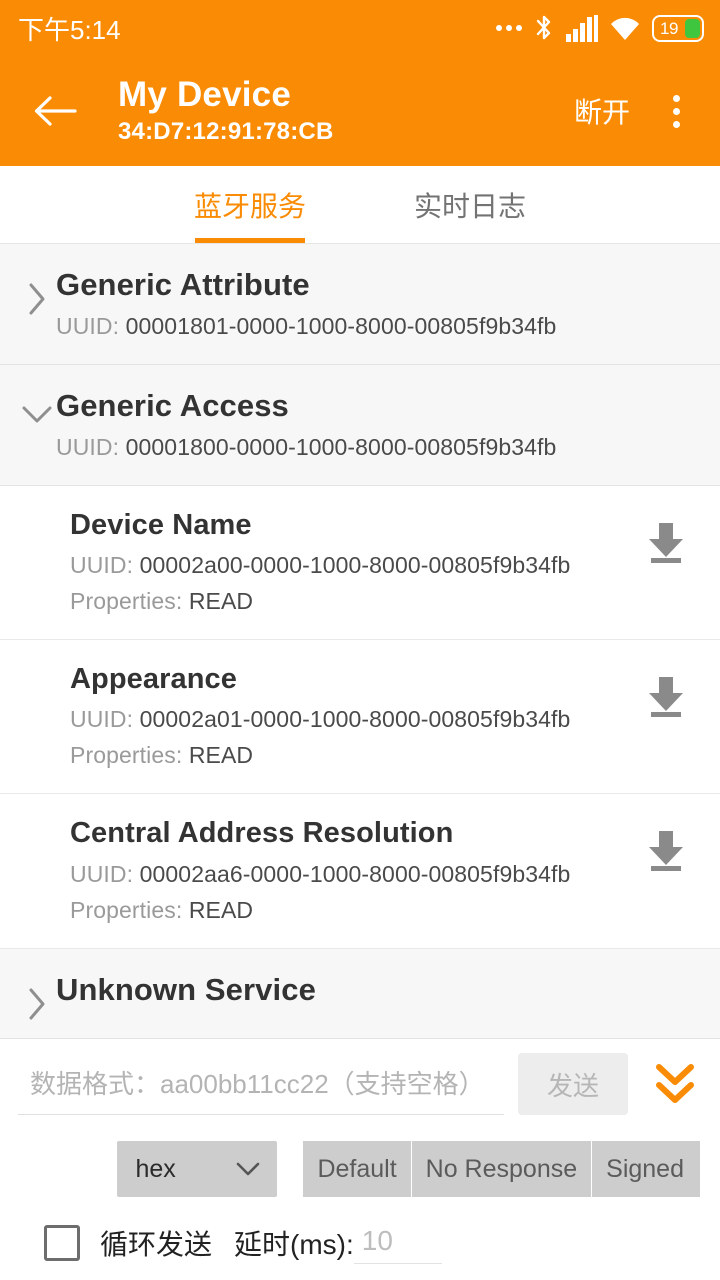 Image resolution: width=720 pixels, height=1280 pixels. What do you see at coordinates (341, 446) in the screenshot?
I see `uuid-value: 00001800-0000-1000-8000-00805f9b34fb` at bounding box center [341, 446].